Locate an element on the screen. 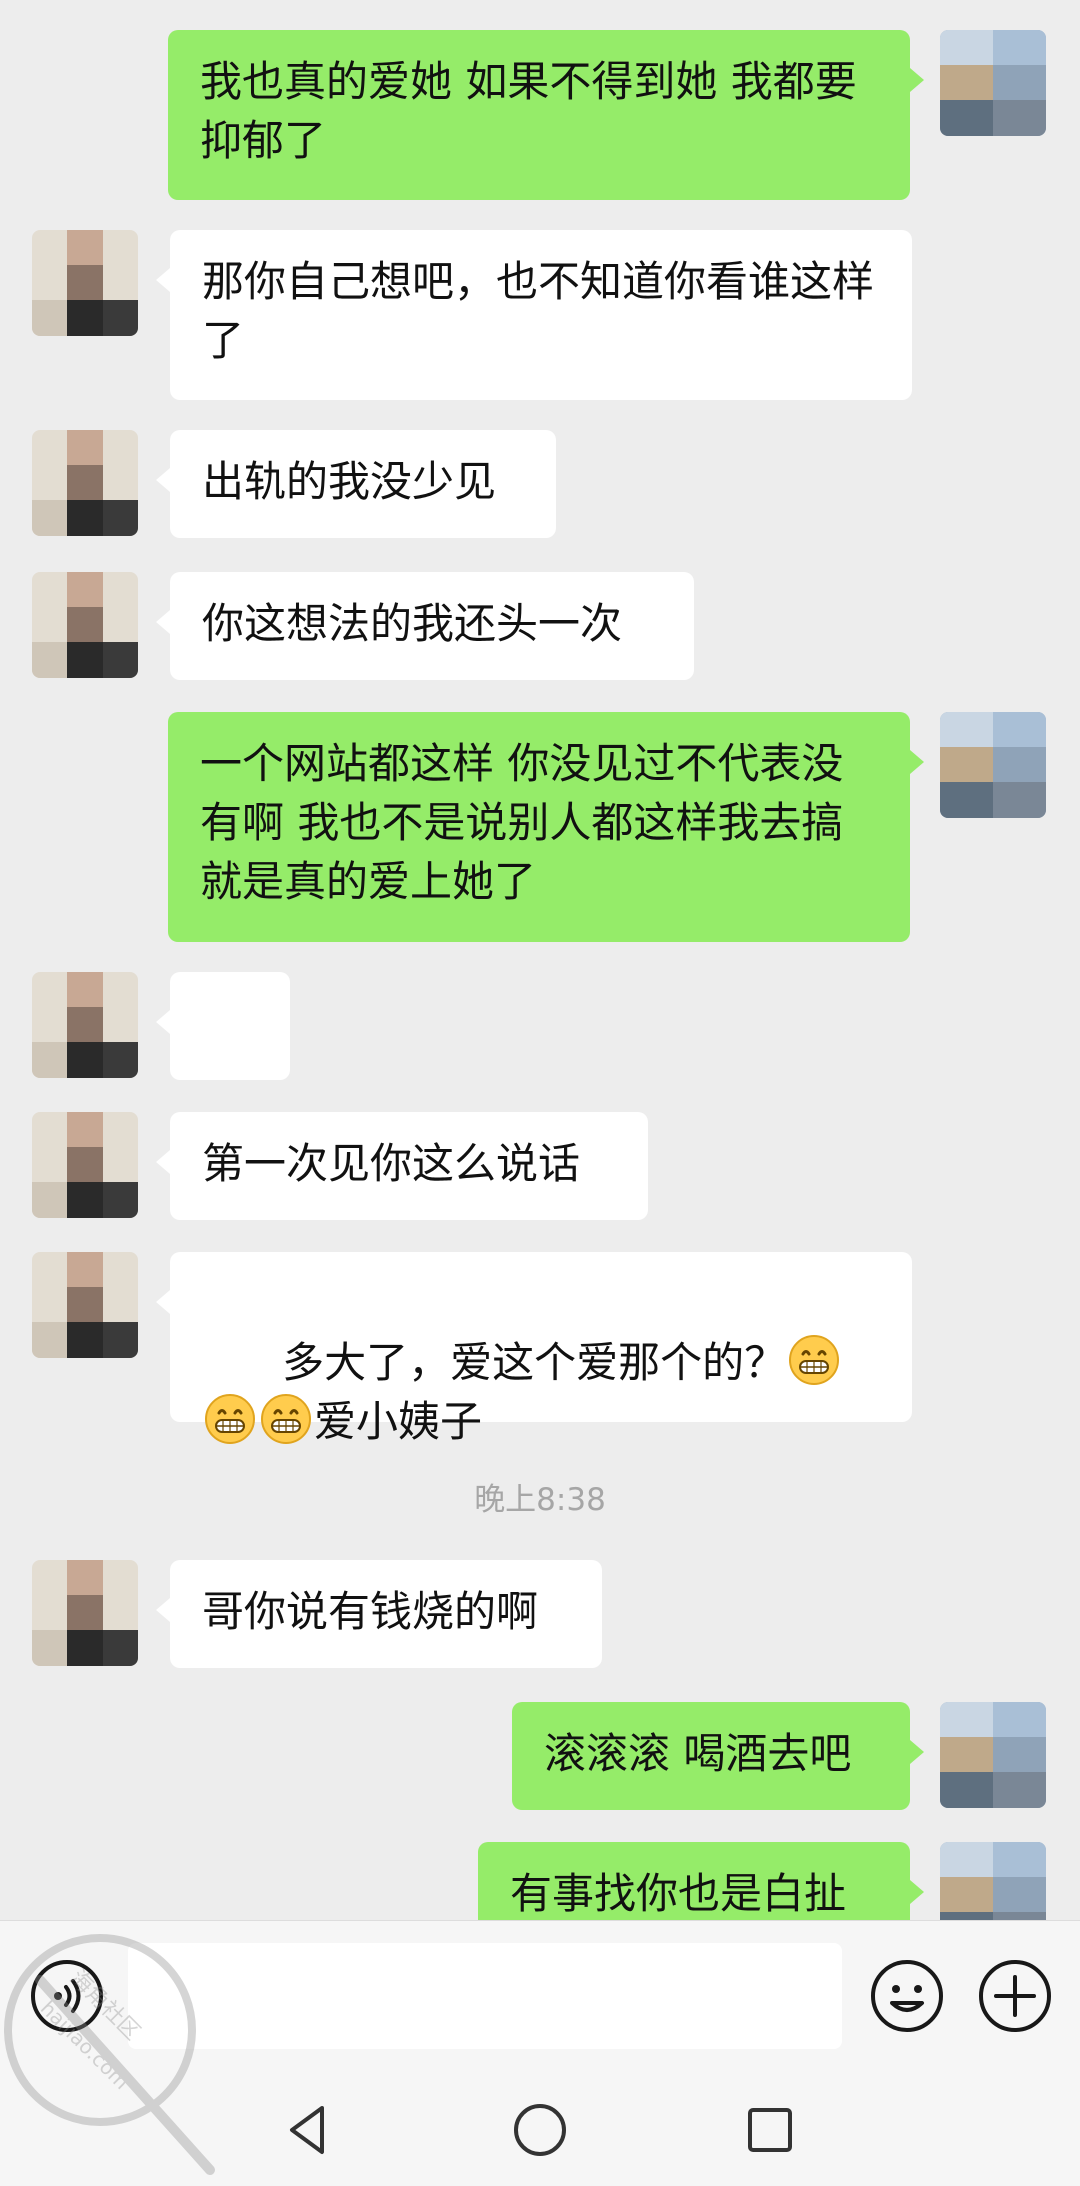  message-text: 爱小姨子 is located at coordinates (398, 1421).